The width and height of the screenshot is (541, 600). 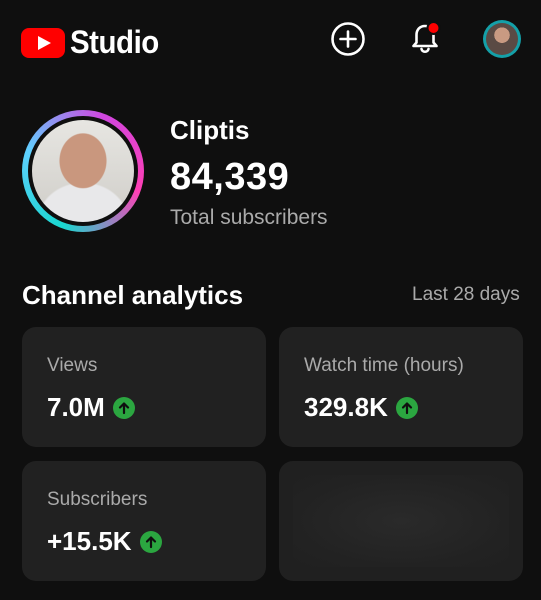 I want to click on watch-time-card: Watch time (hours) 329.8K, so click(x=401, y=387).